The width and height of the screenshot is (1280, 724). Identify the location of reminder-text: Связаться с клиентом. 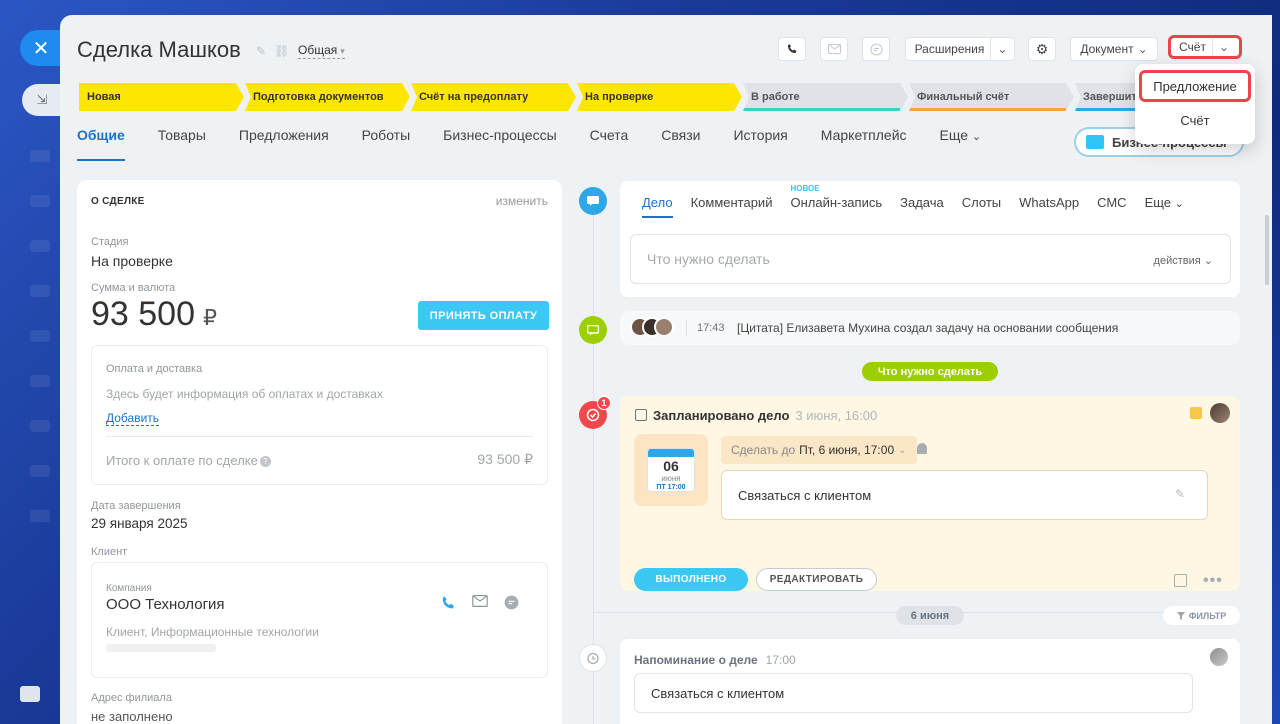
(913, 693).